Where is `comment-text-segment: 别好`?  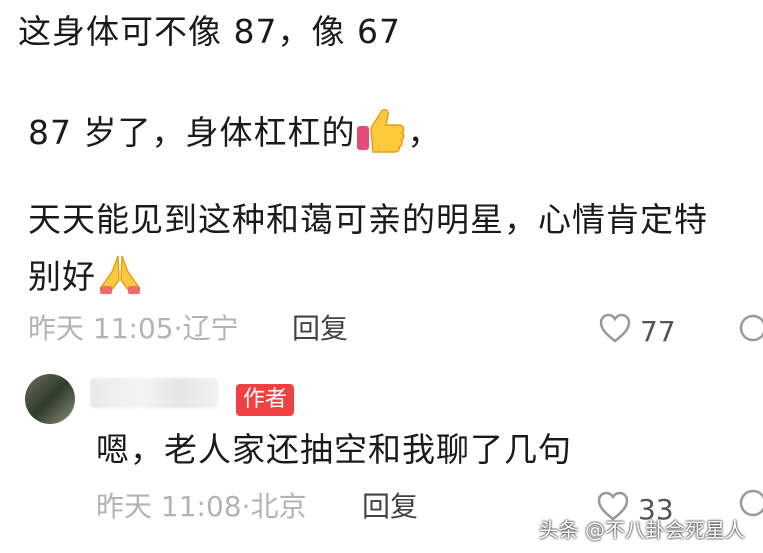 comment-text-segment: 别好 is located at coordinates (62, 276).